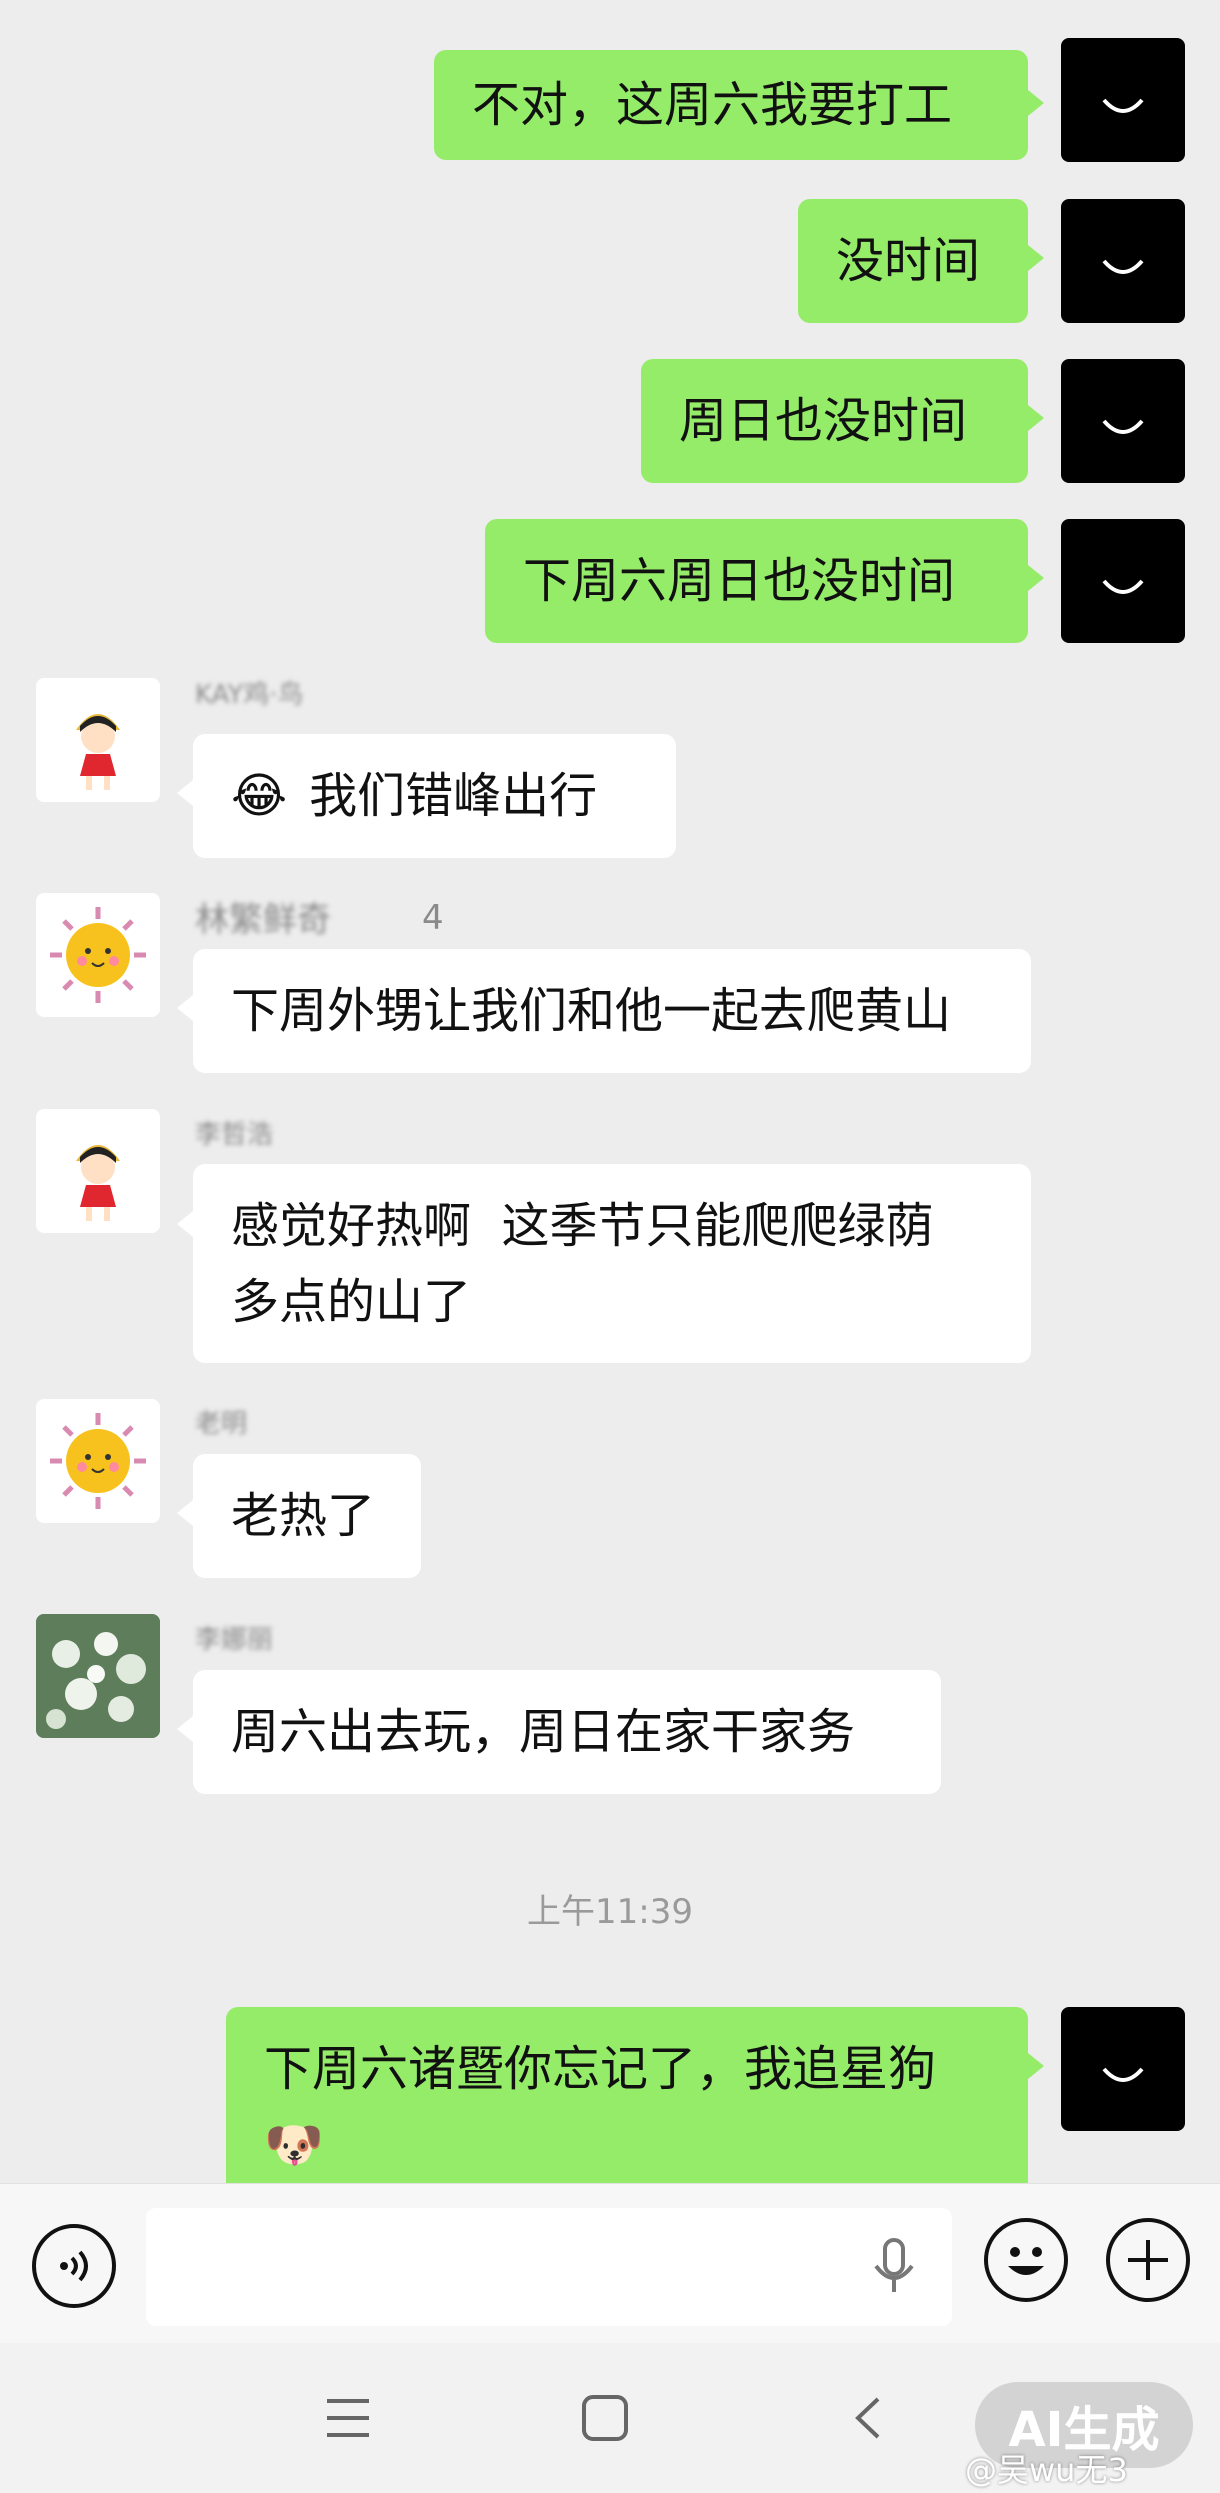  I want to click on top-bar, so click(610, 25).